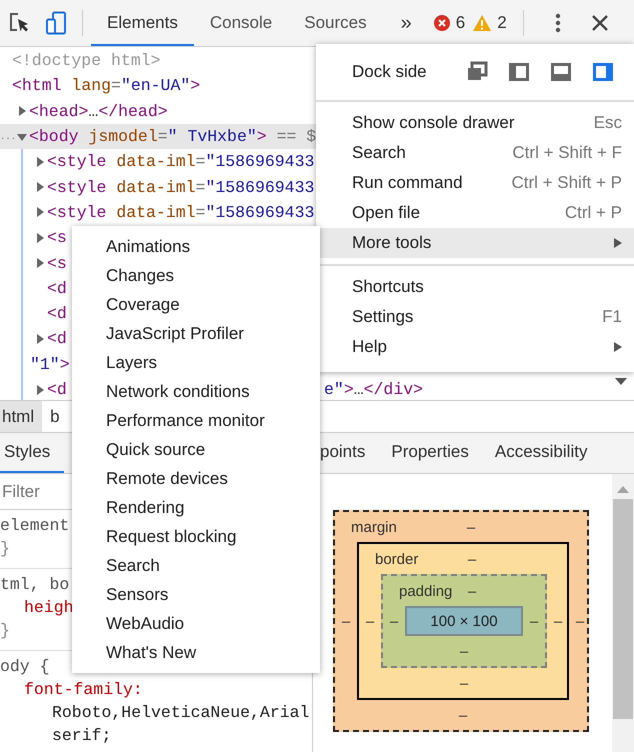 The width and height of the screenshot is (634, 752). What do you see at coordinates (81, 736) in the screenshot?
I see `css-line: serif;` at bounding box center [81, 736].